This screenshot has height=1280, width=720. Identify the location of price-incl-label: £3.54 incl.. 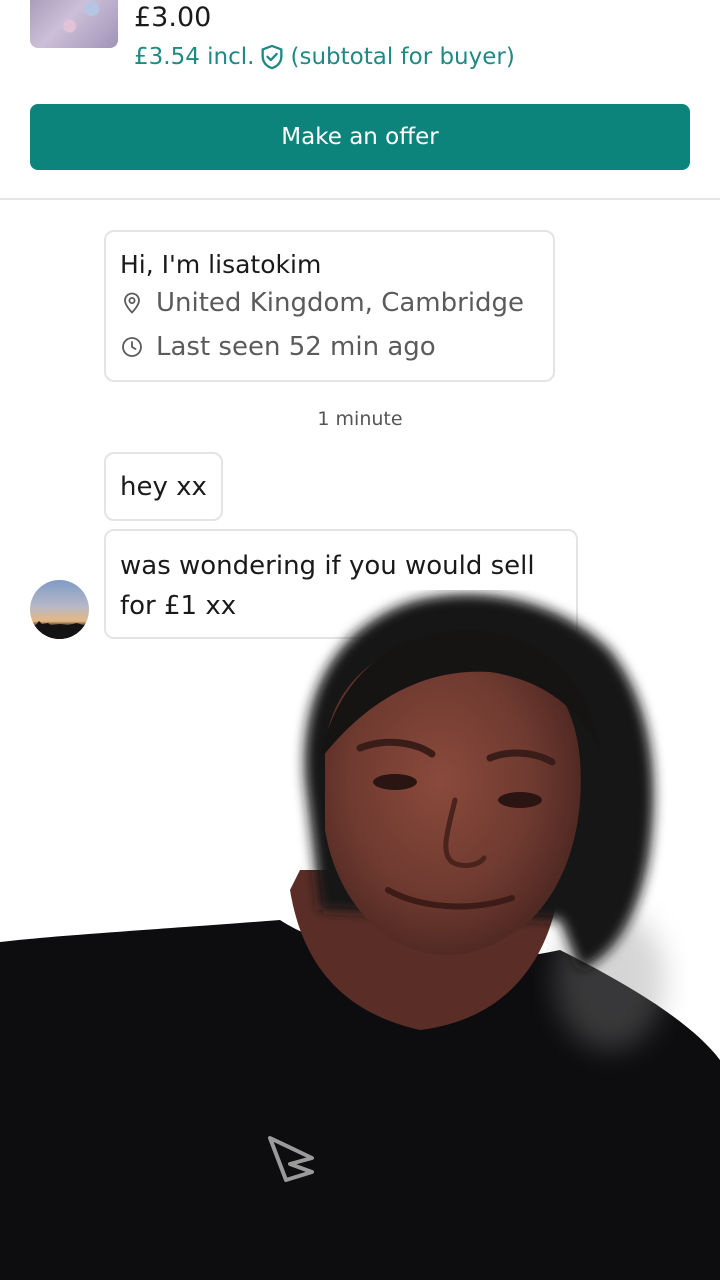
(194, 57).